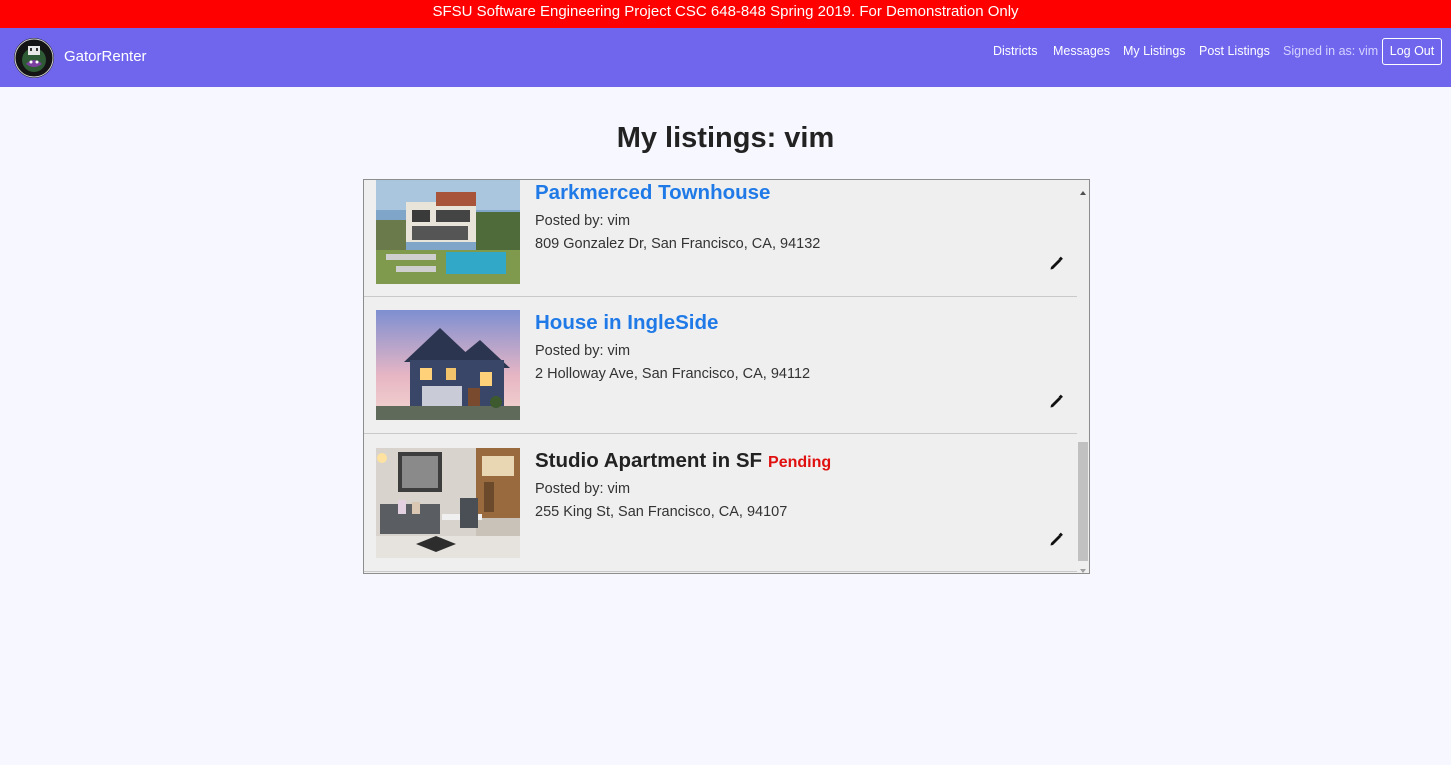  Describe the element at coordinates (1015, 51) in the screenshot. I see `nav-districts: Districts` at that location.